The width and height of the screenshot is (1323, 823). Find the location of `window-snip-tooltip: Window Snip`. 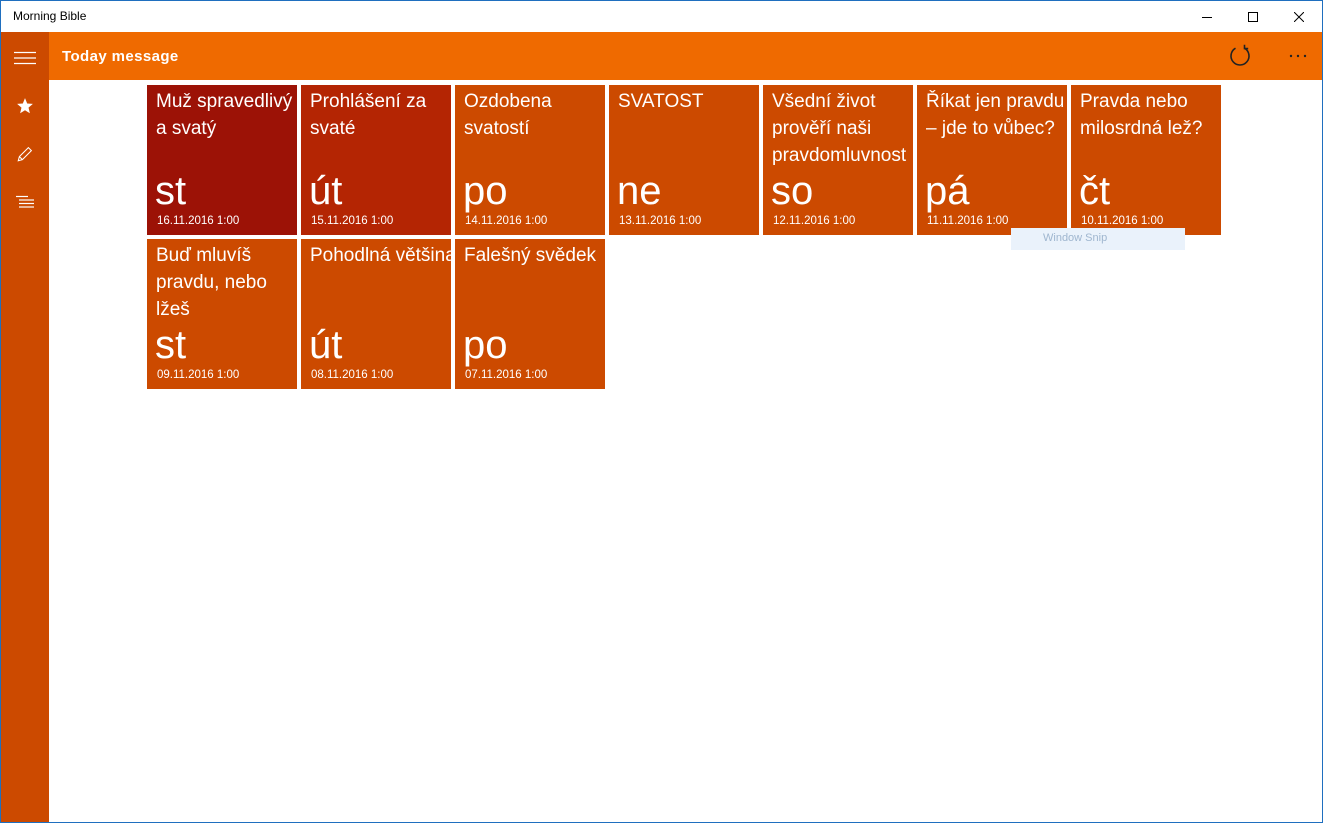

window-snip-tooltip: Window Snip is located at coordinates (1098, 239).